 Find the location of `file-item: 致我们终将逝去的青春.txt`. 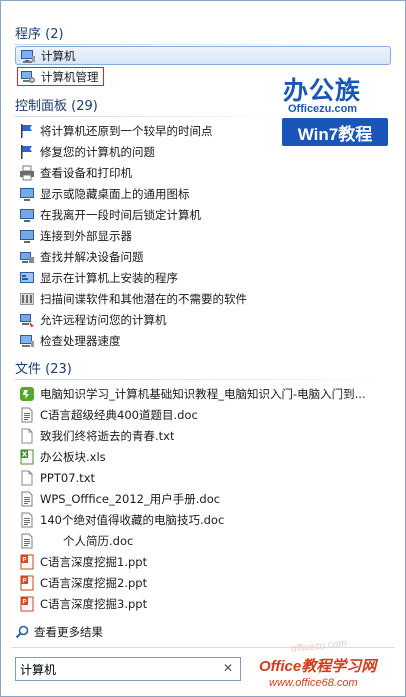

file-item: 致我们终将逝去的青春.txt is located at coordinates (96, 435).